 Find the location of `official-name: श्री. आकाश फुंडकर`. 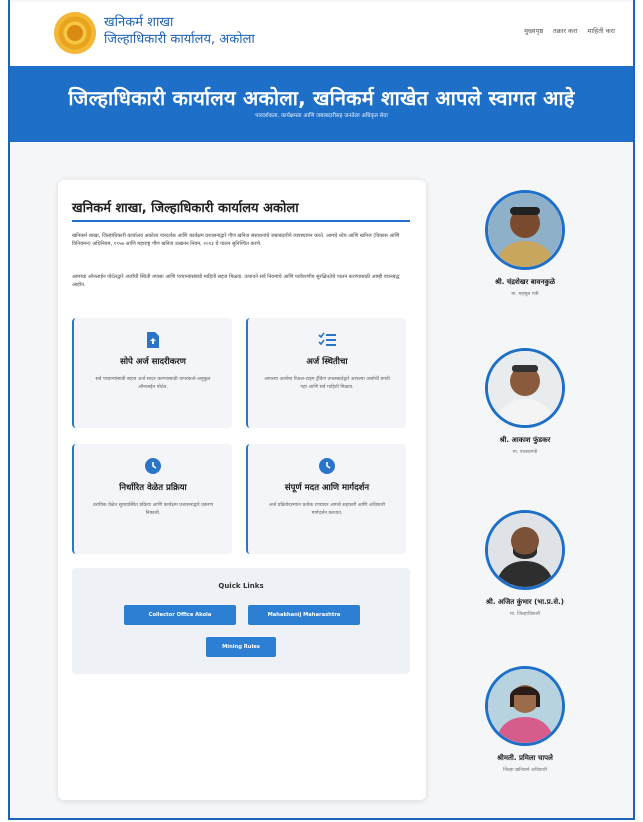

official-name: श्री. आकाश फुंडकर is located at coordinates (525, 440).